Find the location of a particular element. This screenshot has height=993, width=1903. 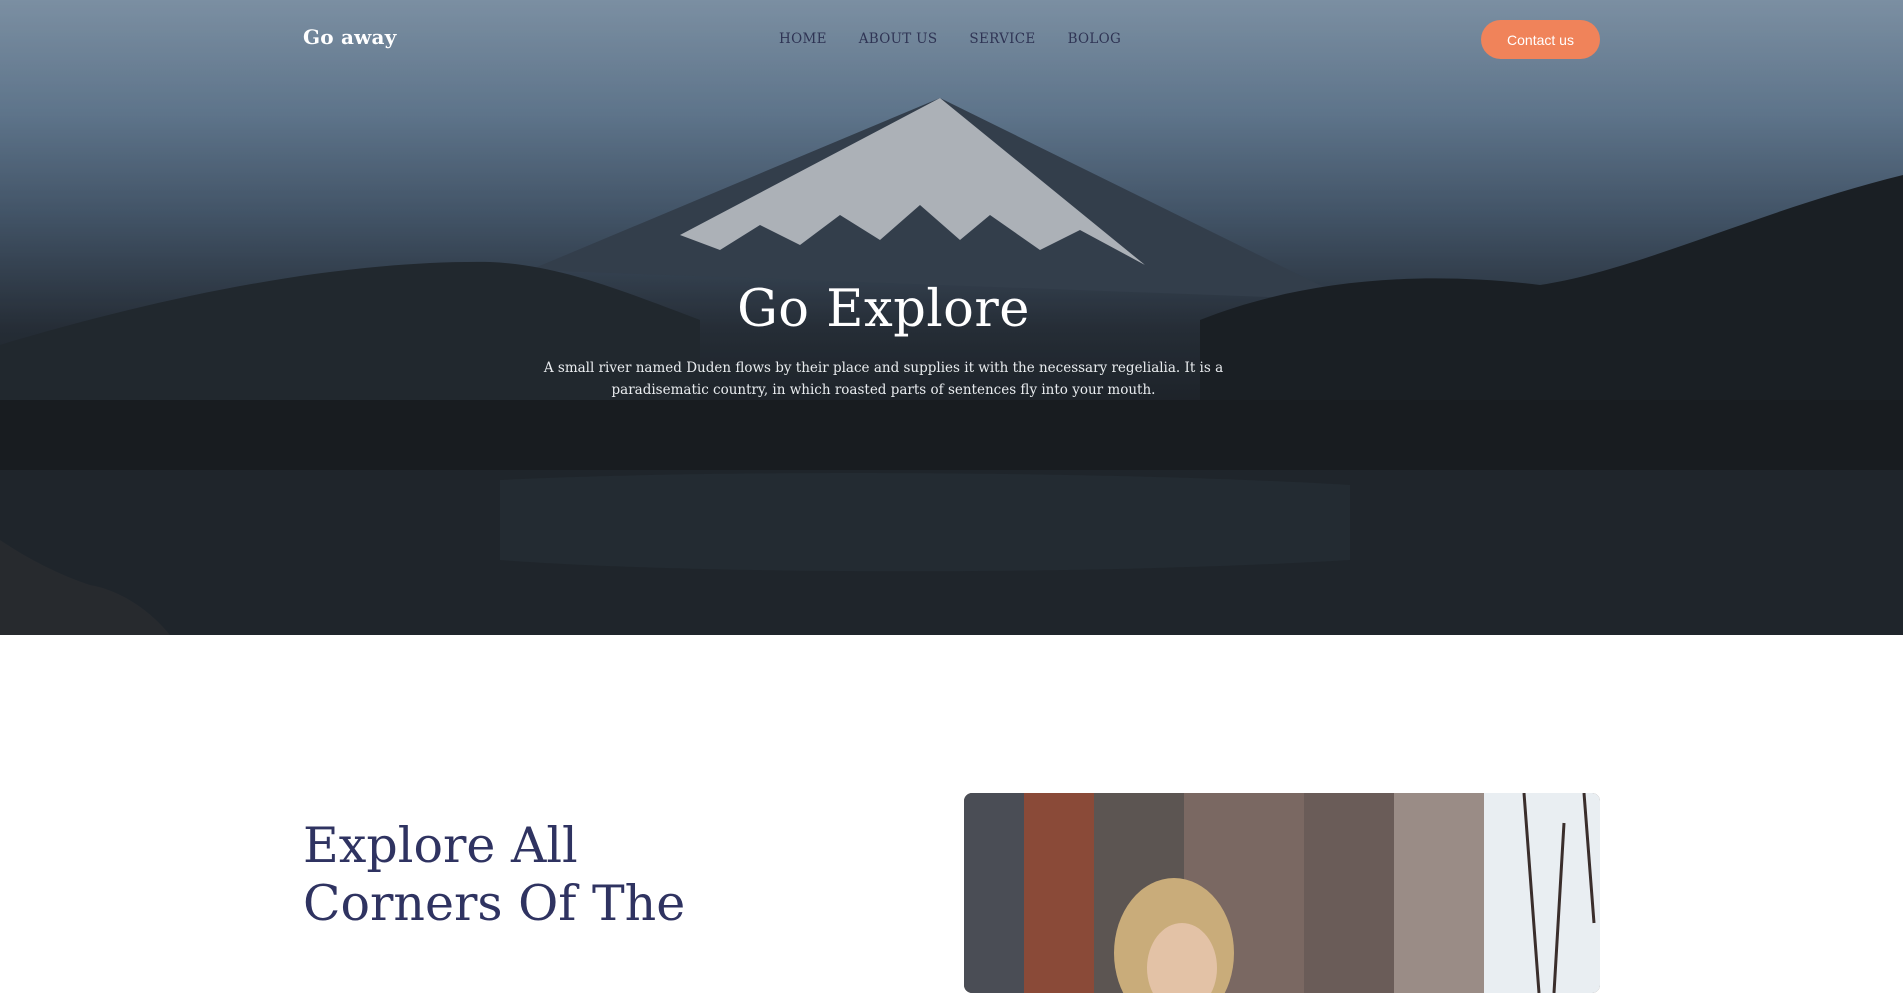

nav-blog-link: BOLOG is located at coordinates (1095, 39).